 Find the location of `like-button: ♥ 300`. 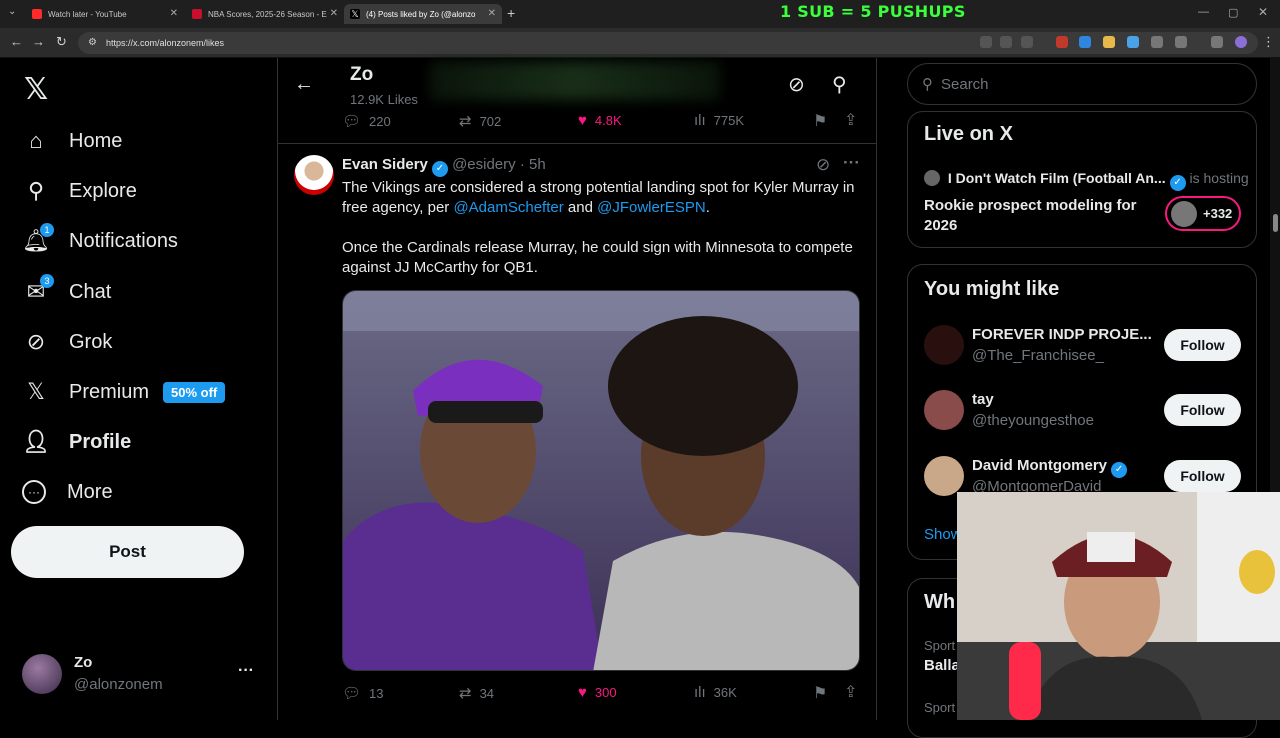

like-button: ♥ 300 is located at coordinates (597, 692).